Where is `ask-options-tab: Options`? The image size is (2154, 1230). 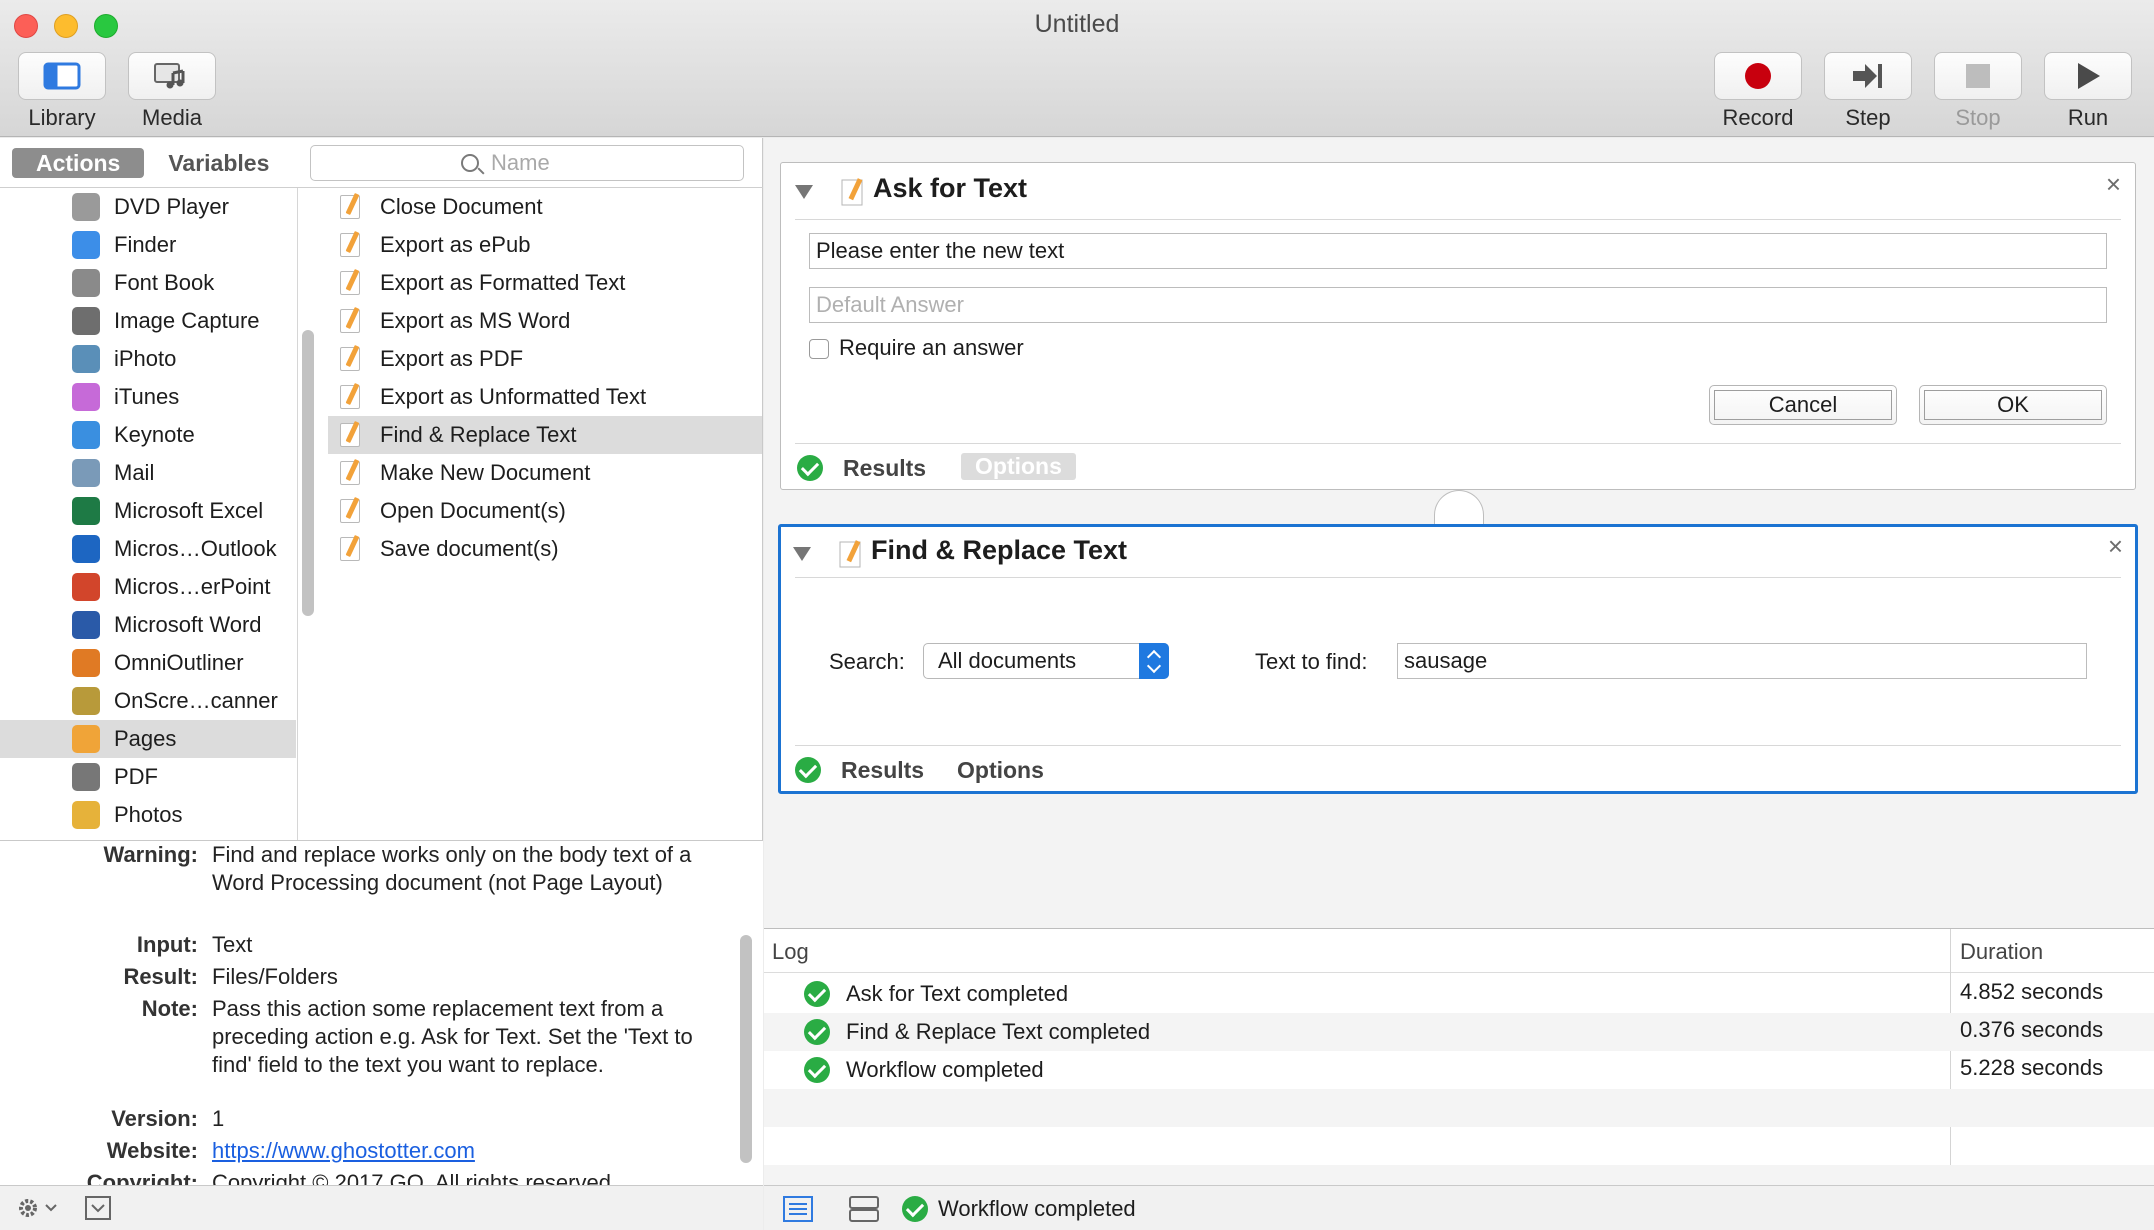 ask-options-tab: Options is located at coordinates (1018, 466).